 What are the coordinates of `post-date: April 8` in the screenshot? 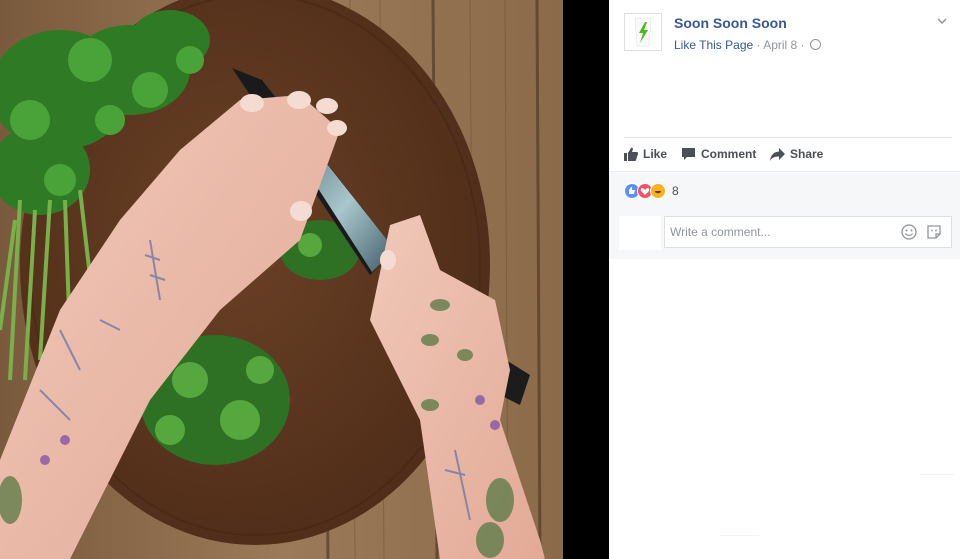 It's located at (780, 45).